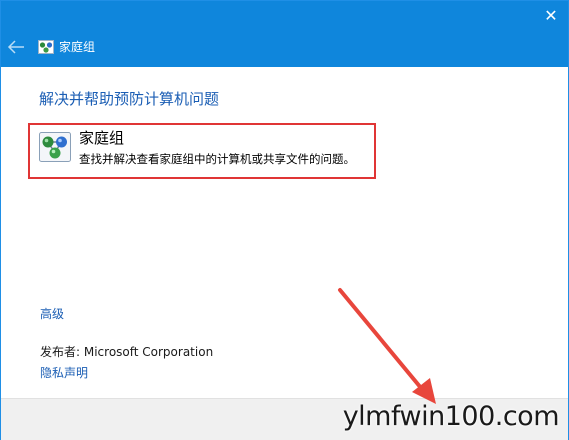  What do you see at coordinates (64, 373) in the screenshot?
I see `privacy-statement-link: 隐私声明` at bounding box center [64, 373].